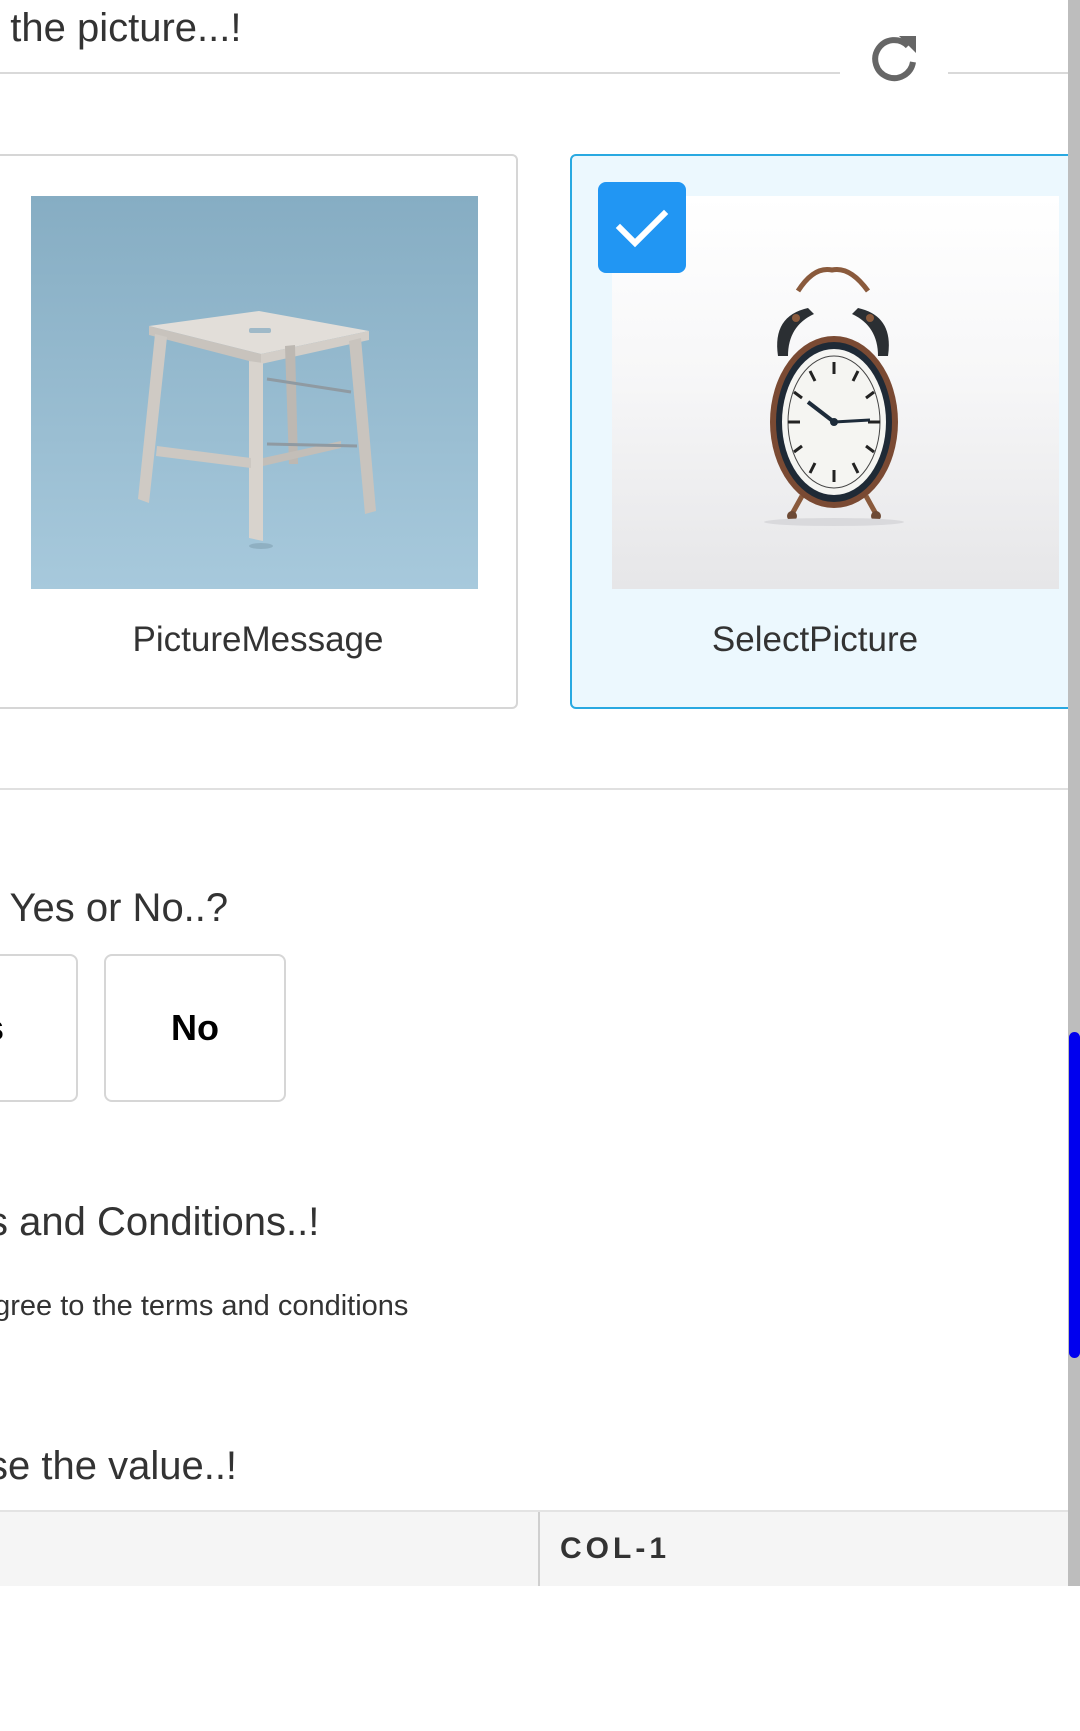 Image resolution: width=1080 pixels, height=1731 pixels. What do you see at coordinates (2, 1028) in the screenshot?
I see `yes-button-label: s` at bounding box center [2, 1028].